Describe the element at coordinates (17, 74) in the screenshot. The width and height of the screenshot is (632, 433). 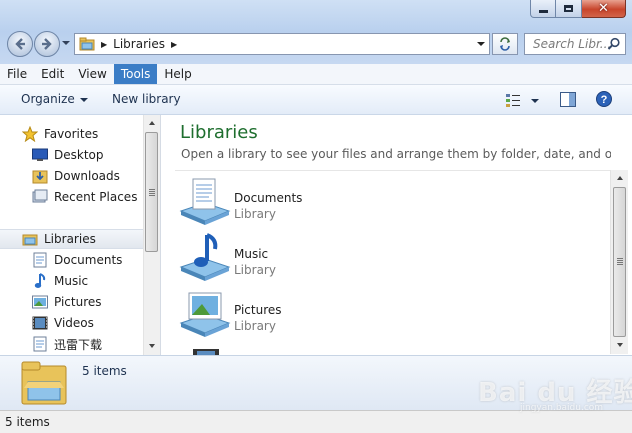
I see `menu-file: File` at that location.